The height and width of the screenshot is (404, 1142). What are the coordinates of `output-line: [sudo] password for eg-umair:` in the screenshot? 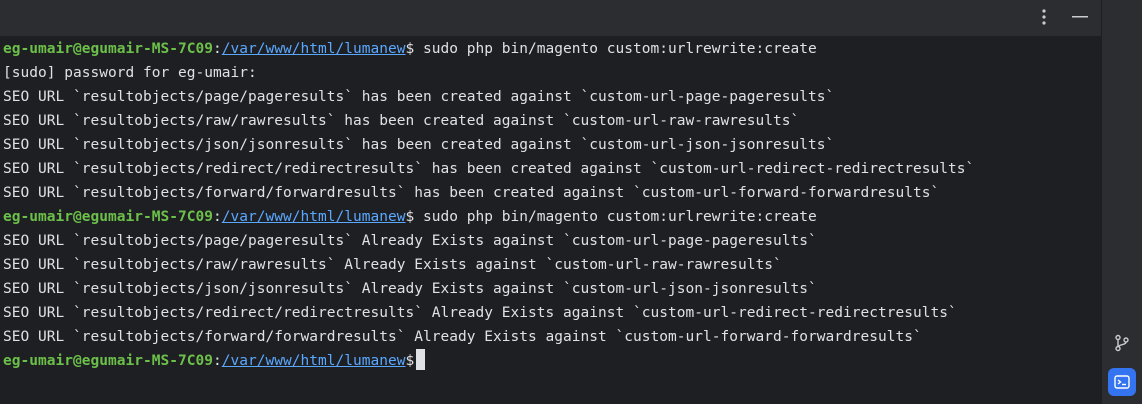 It's located at (130, 73).